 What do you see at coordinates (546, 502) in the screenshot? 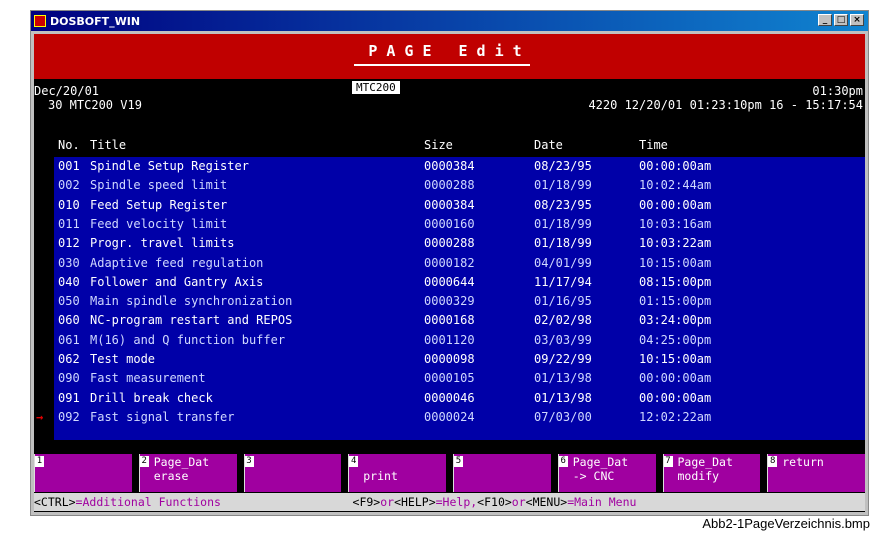
I see `status-key-menu: <MENU>` at bounding box center [546, 502].